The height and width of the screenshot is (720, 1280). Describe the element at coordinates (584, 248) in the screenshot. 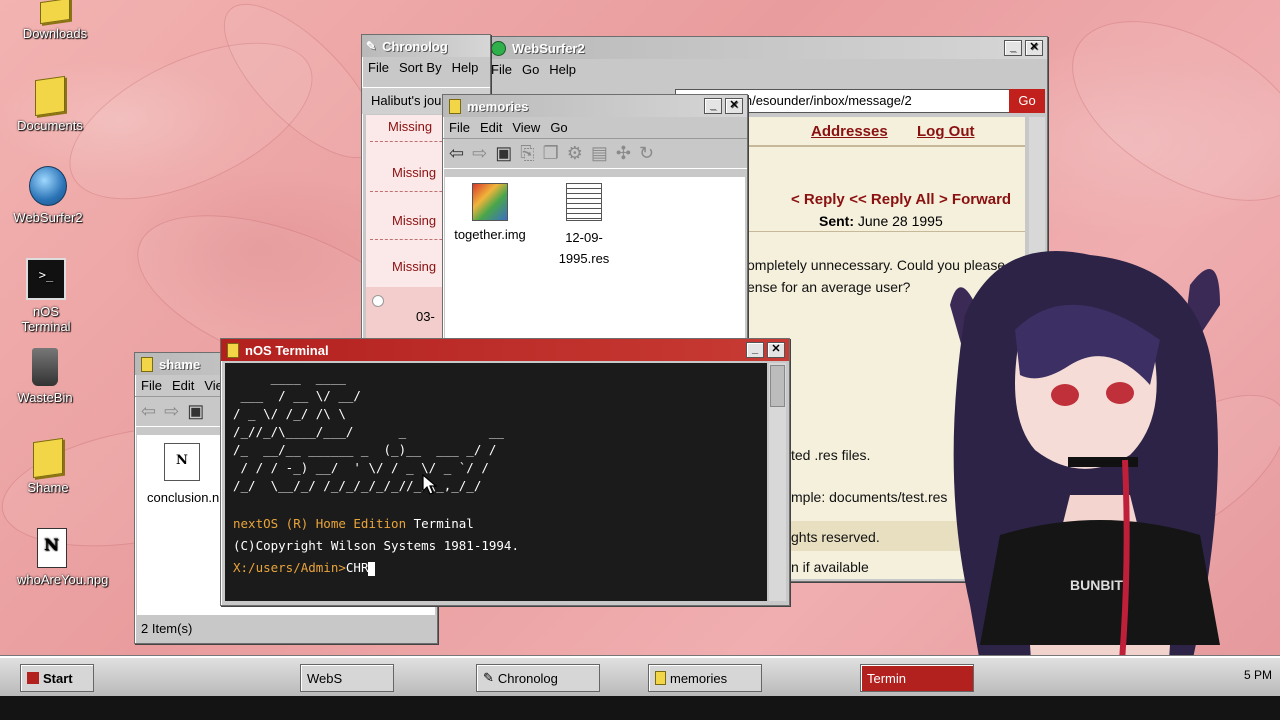

I see `file-name: 12-09-1995.res` at that location.